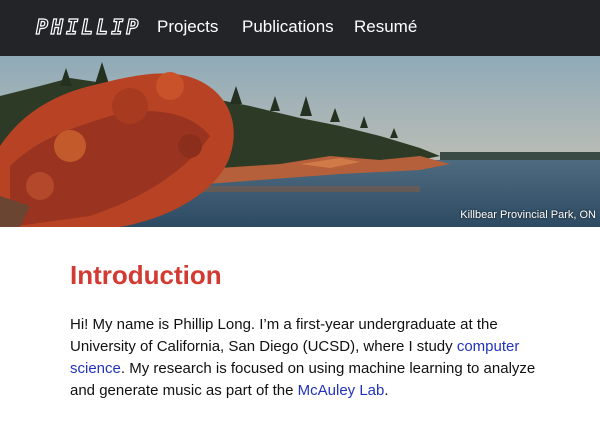  What do you see at coordinates (300, 415) in the screenshot?
I see `bottom-fade` at bounding box center [300, 415].